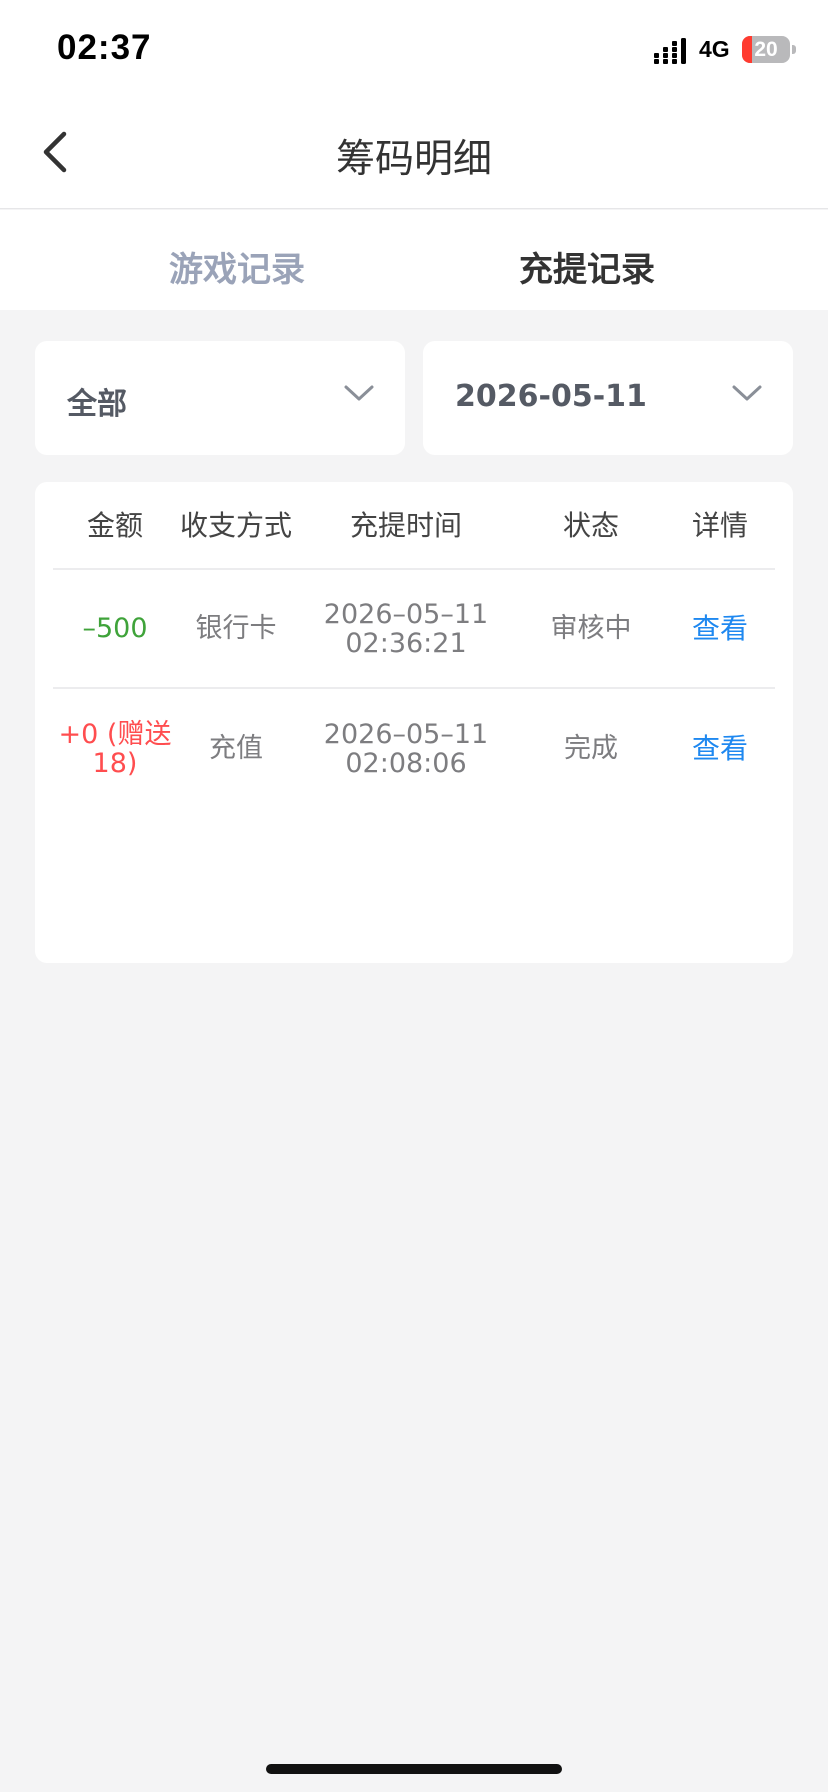 The height and width of the screenshot is (1792, 828). I want to click on row-amount-line1: +0 (赠送, so click(115, 734).